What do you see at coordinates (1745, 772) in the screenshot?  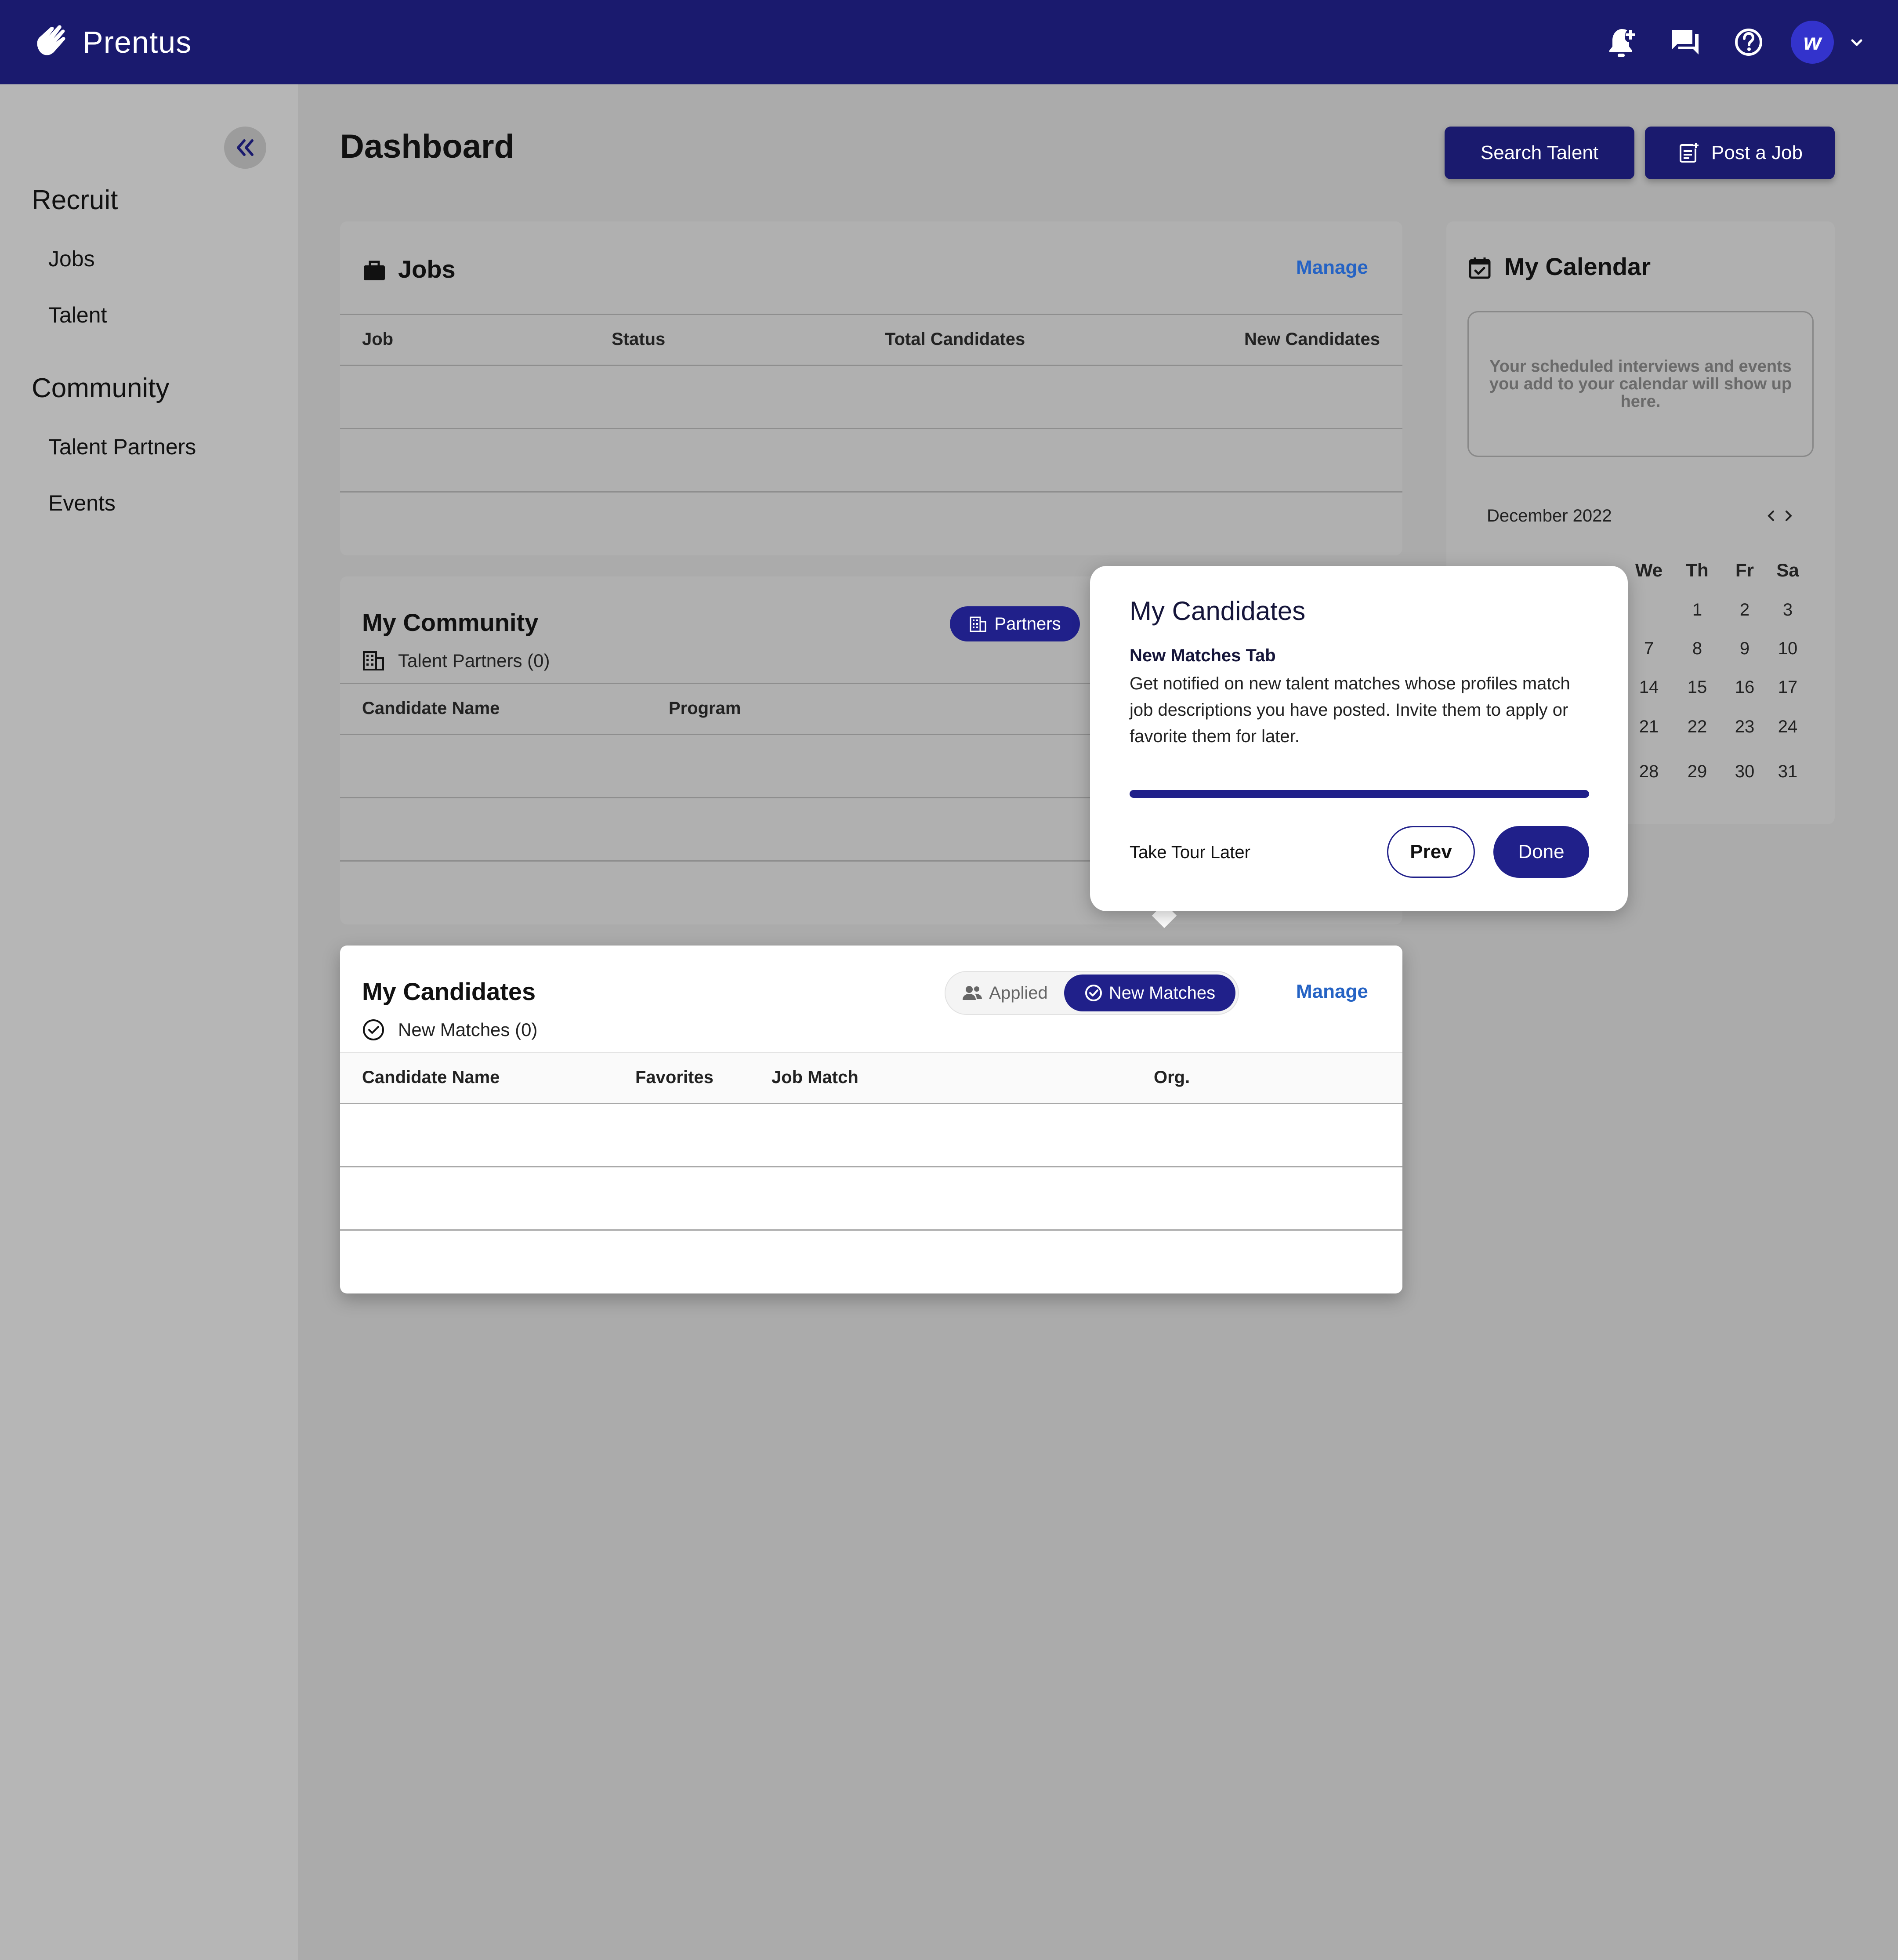 I see `calendar-day: 30` at bounding box center [1745, 772].